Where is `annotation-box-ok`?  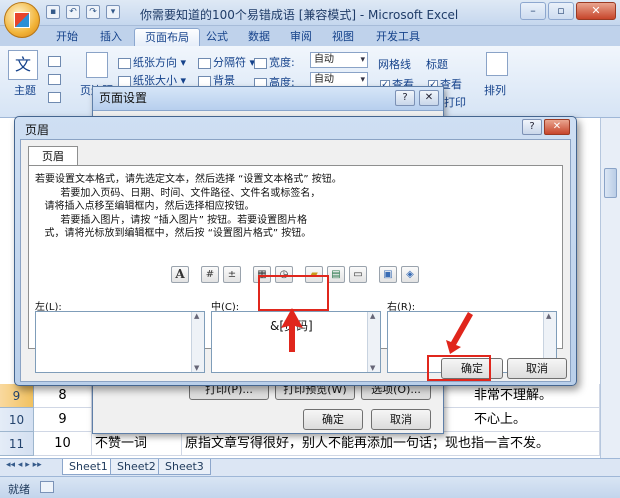 annotation-box-ok is located at coordinates (459, 368).